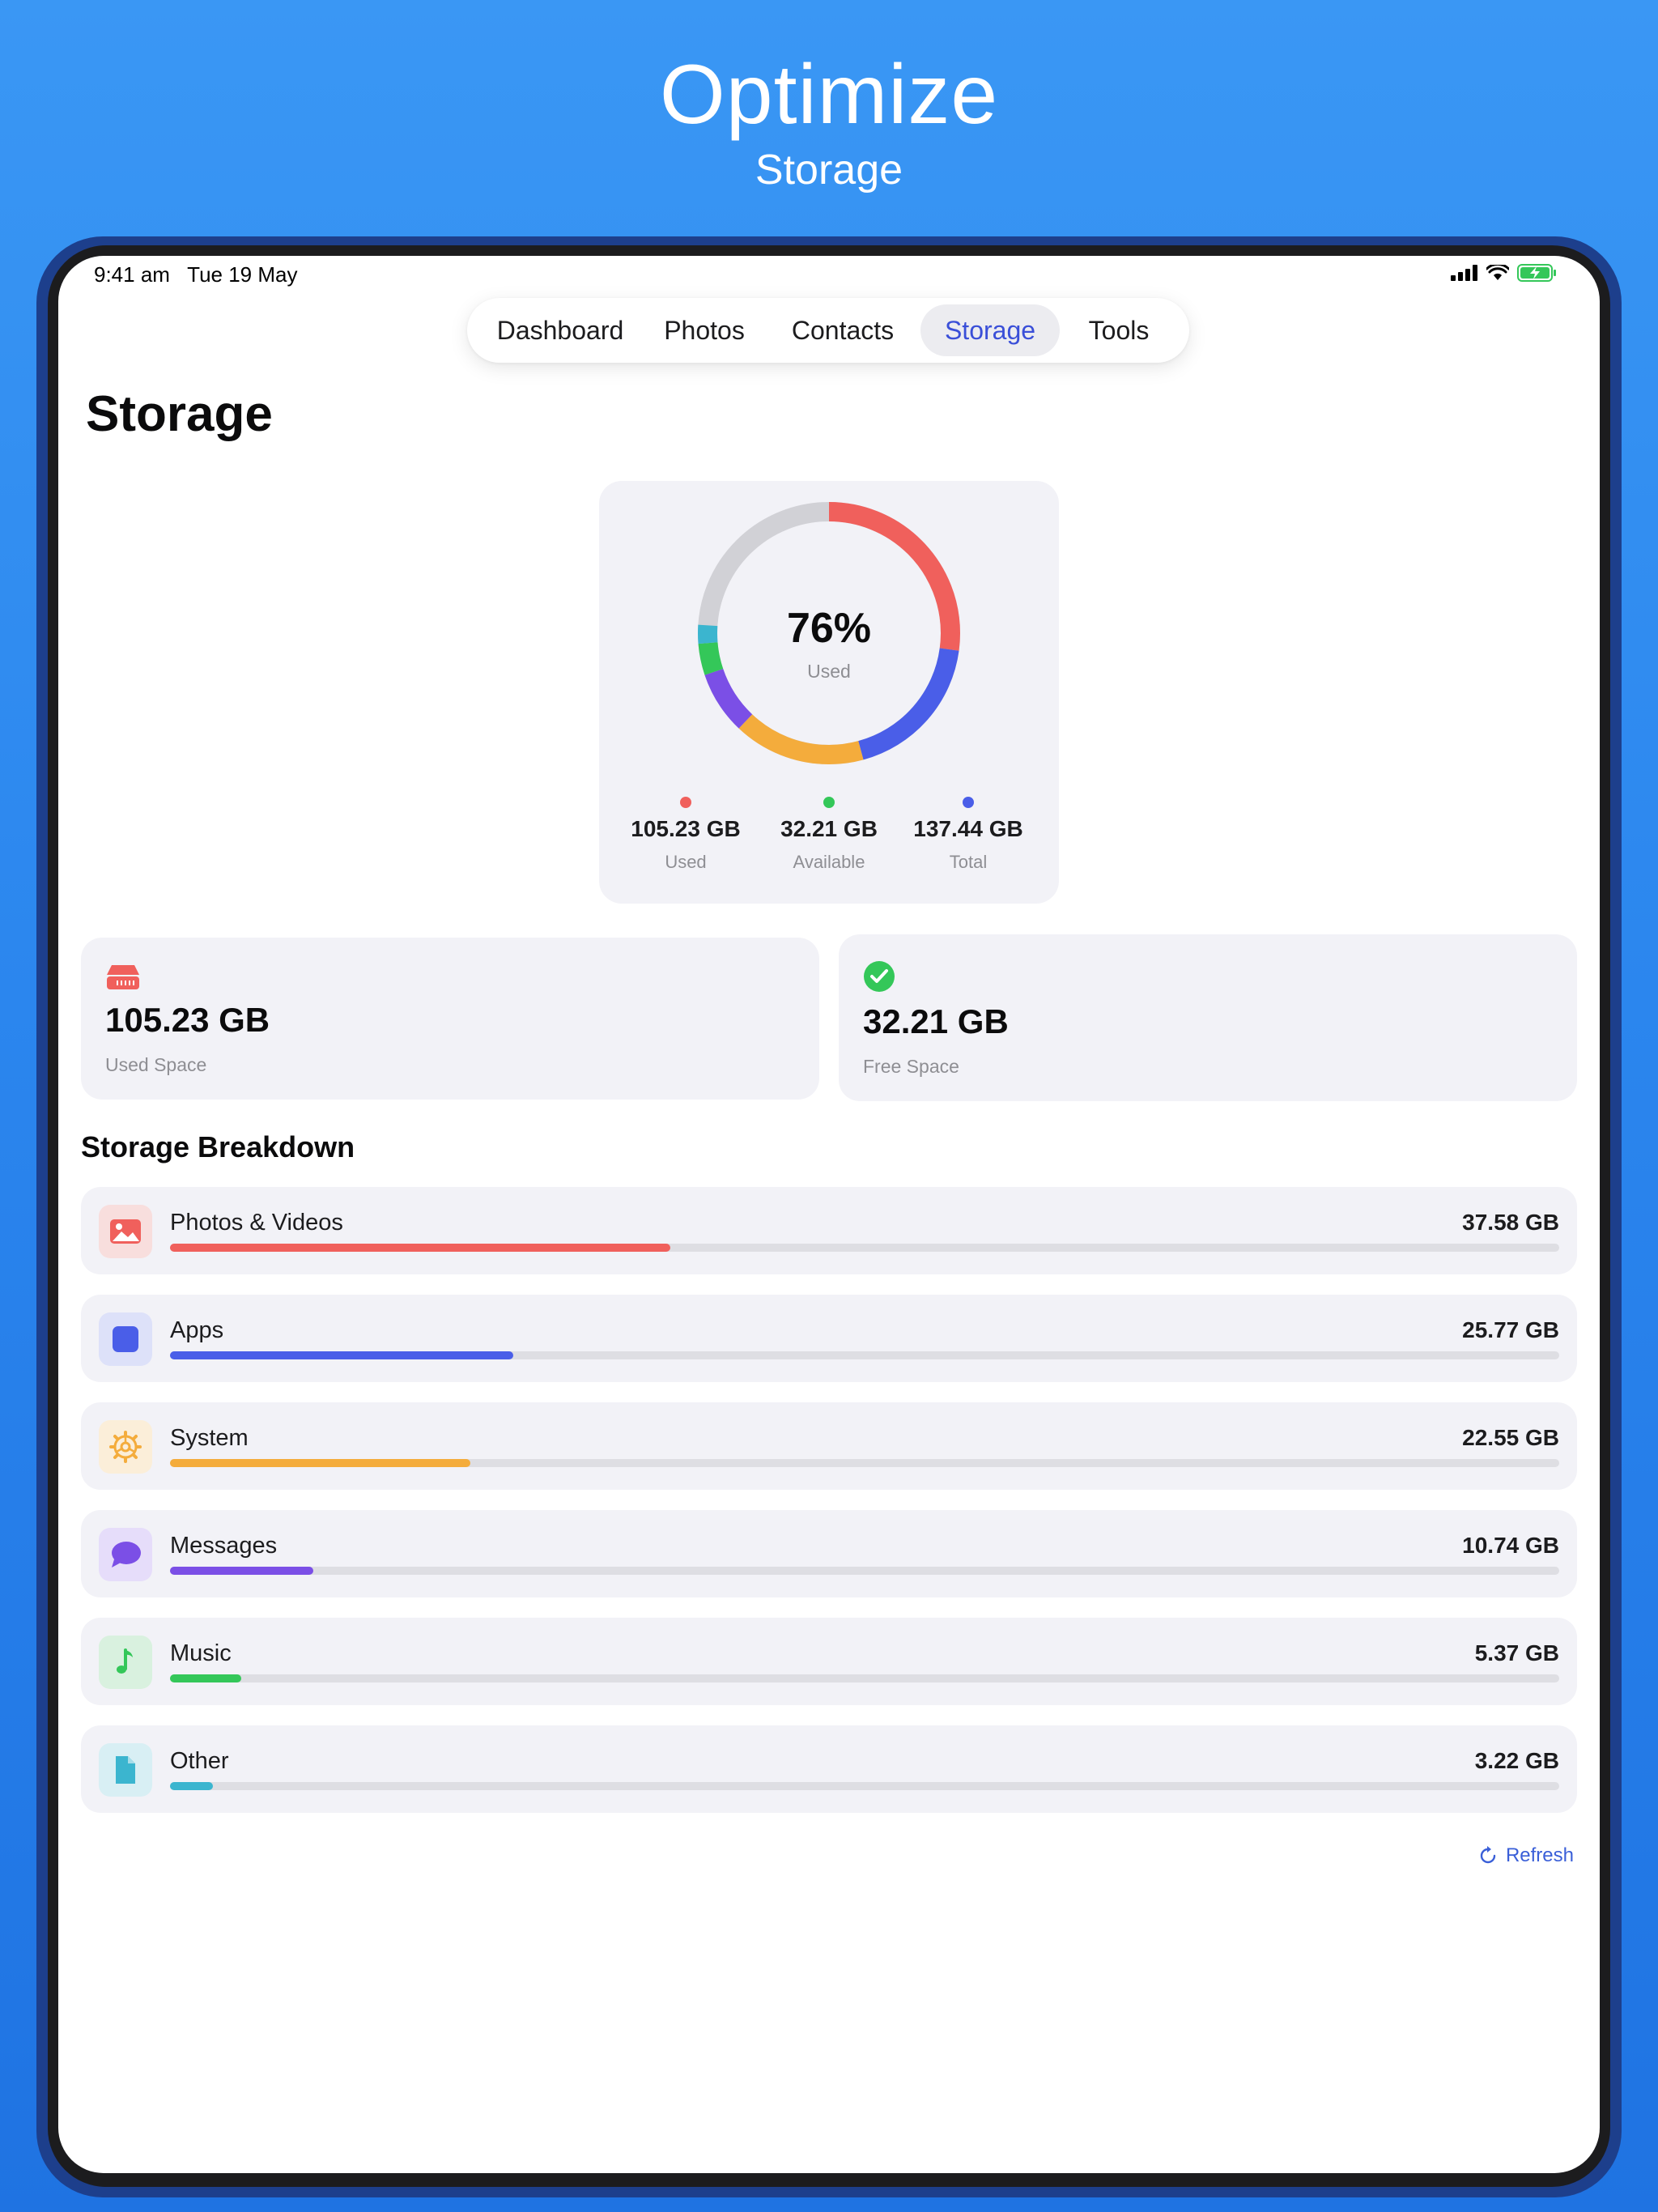 The width and height of the screenshot is (1658, 2212). What do you see at coordinates (829, 1662) in the screenshot?
I see `breakdown-row-music: Music 5.37 GB` at bounding box center [829, 1662].